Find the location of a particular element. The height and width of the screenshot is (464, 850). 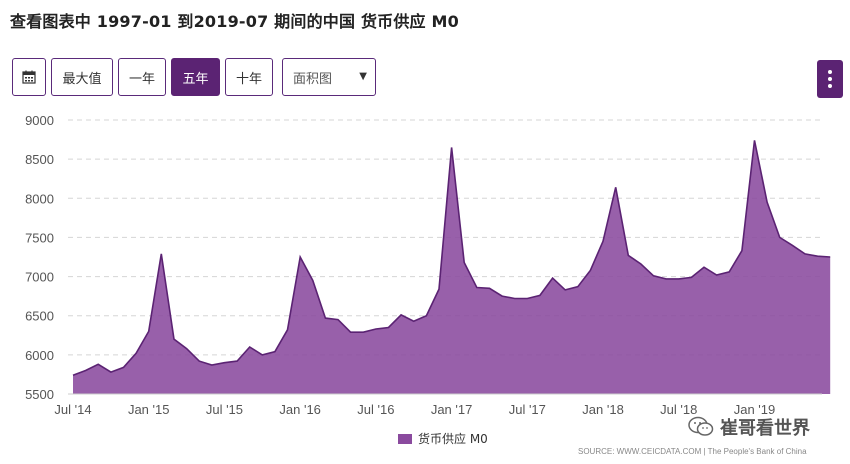

y-tick-label: 7500 is located at coordinates (39, 237).